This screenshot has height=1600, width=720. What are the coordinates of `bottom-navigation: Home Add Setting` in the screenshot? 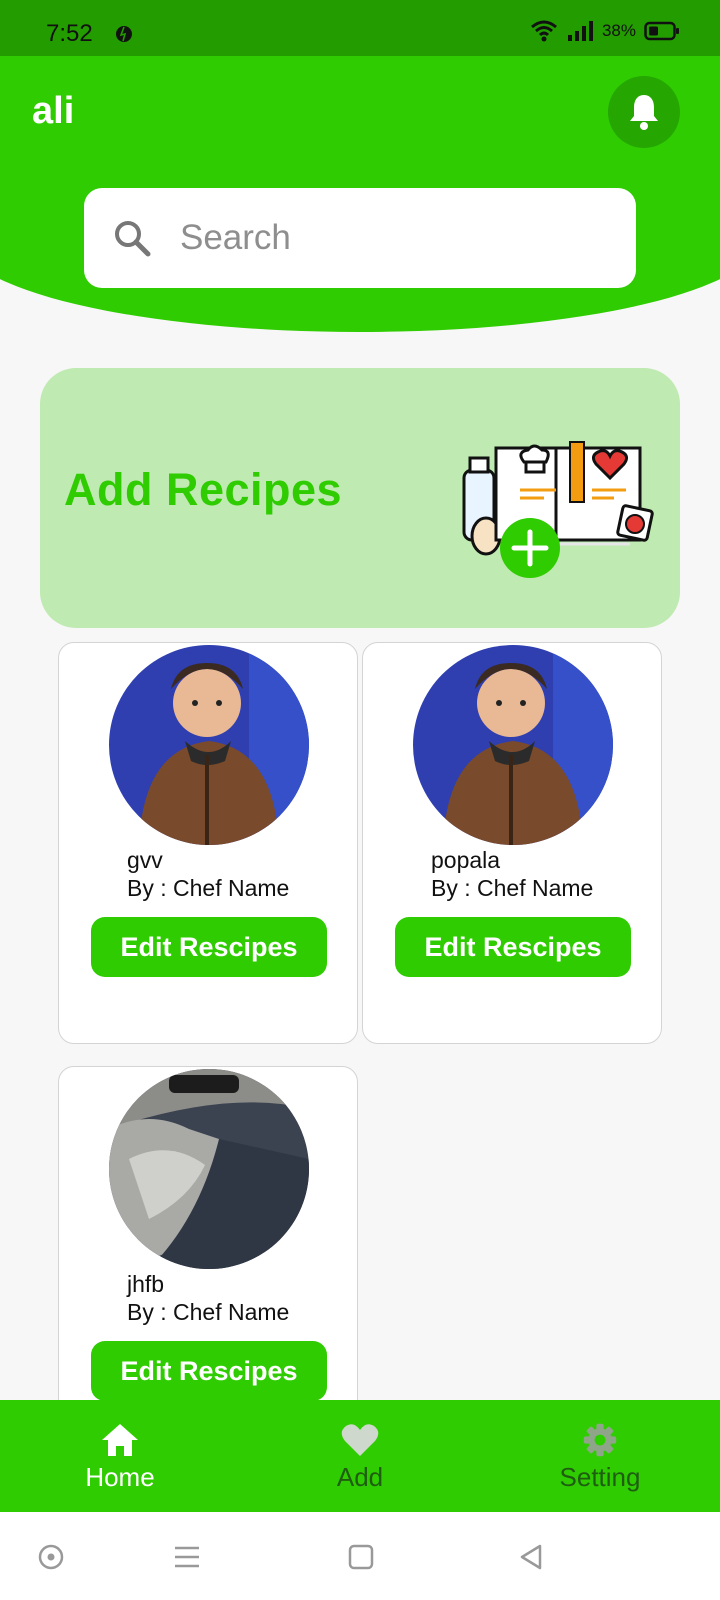 It's located at (360, 1456).